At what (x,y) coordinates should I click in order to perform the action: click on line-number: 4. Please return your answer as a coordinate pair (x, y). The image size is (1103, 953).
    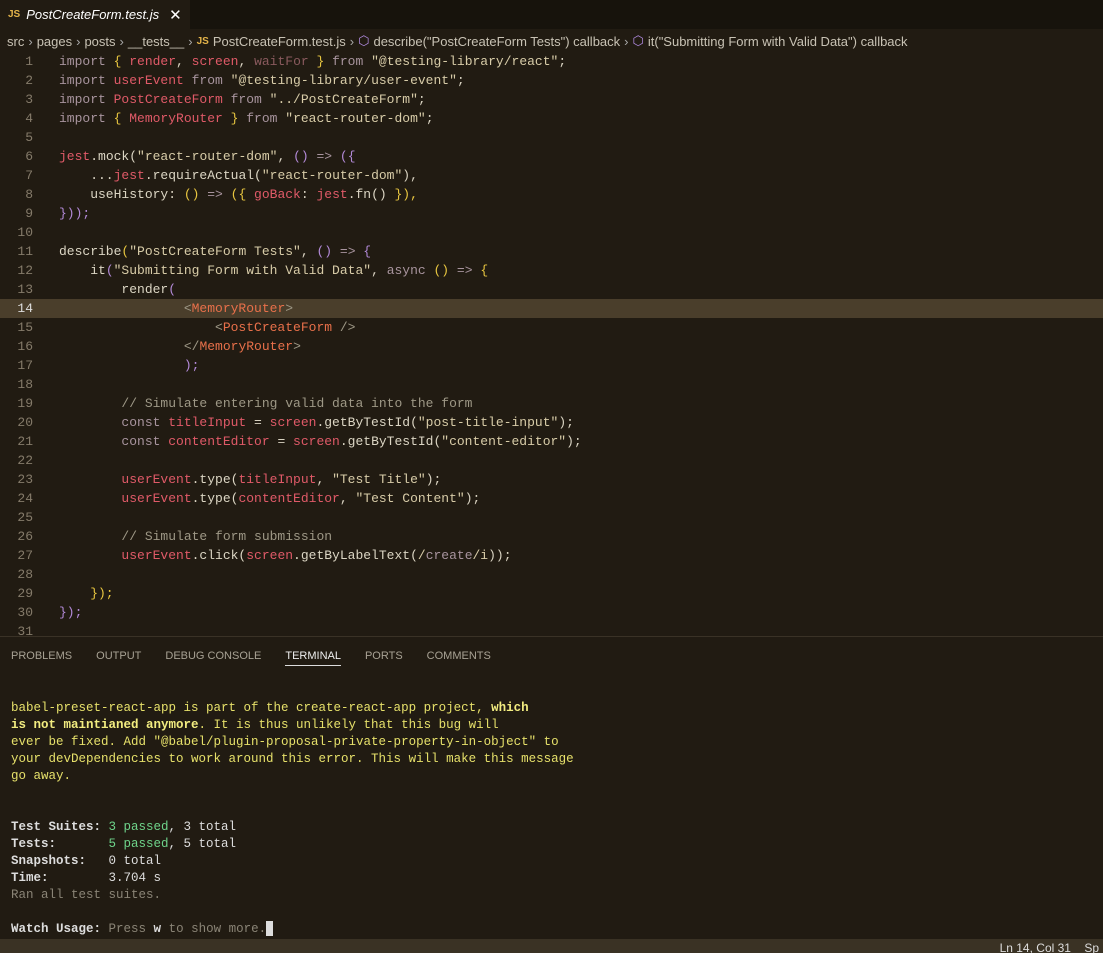
    Looking at the image, I should click on (29, 118).